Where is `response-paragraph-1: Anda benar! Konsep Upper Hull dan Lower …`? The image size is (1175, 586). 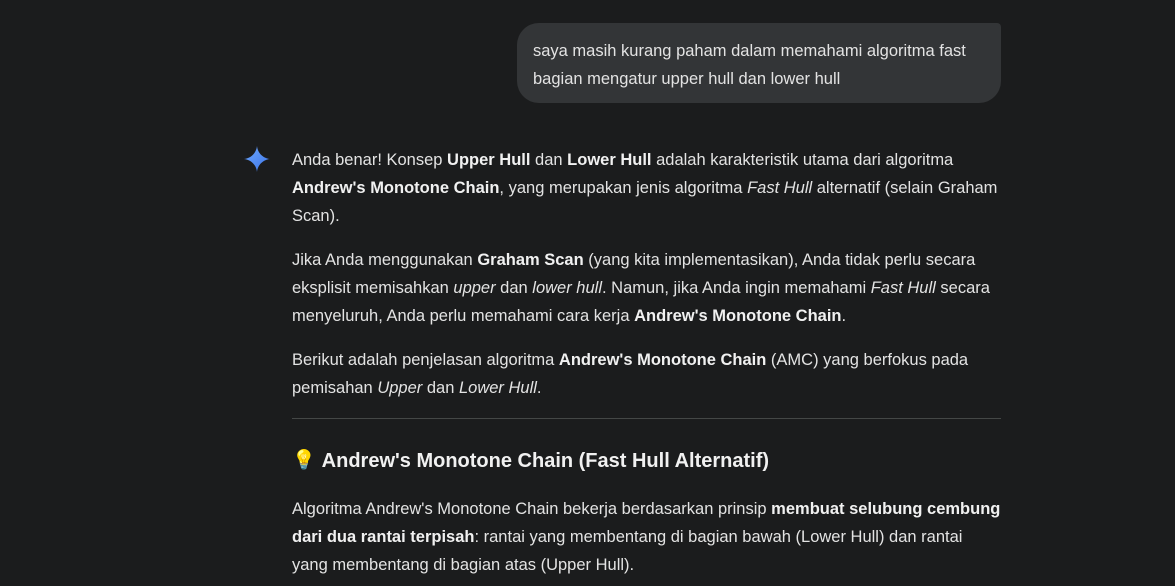 response-paragraph-1: Anda benar! Konsep Upper Hull dan Lower … is located at coordinates (646, 188).